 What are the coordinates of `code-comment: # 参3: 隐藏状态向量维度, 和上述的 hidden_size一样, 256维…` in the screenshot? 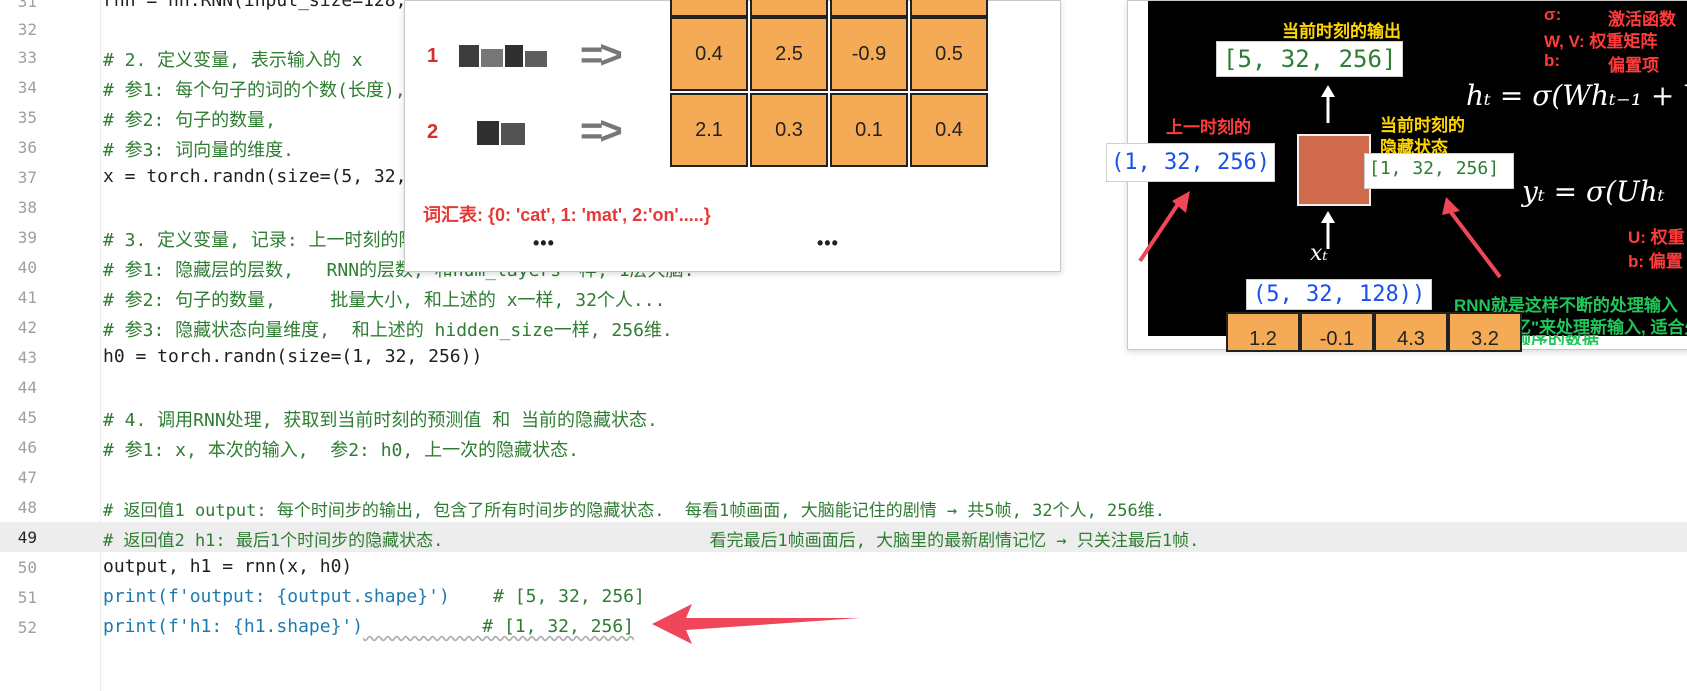 It's located at (388, 330).